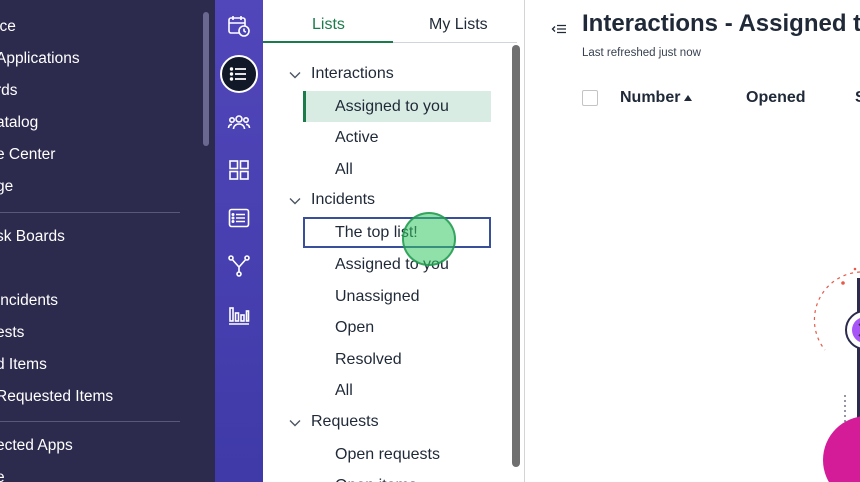 Image resolution: width=860 pixels, height=482 pixels. I want to click on list-item-resolved: Resolved, so click(397, 359).